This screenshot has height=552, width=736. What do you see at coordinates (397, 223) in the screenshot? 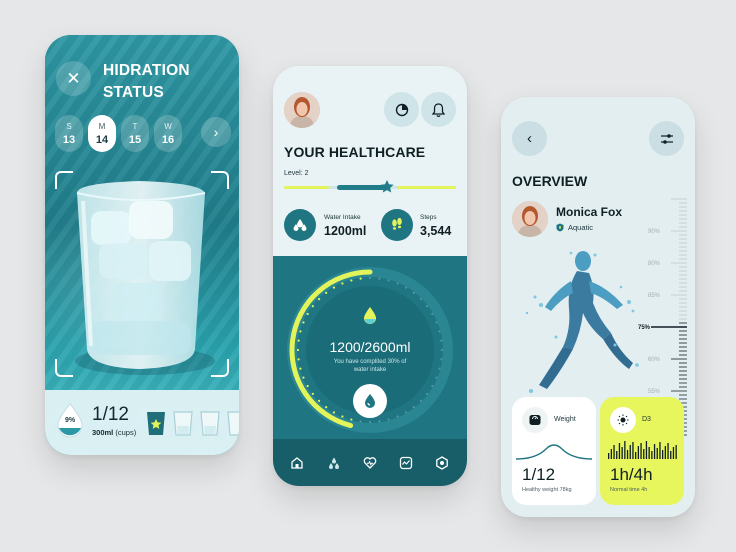
I see `footsteps-icon` at bounding box center [397, 223].